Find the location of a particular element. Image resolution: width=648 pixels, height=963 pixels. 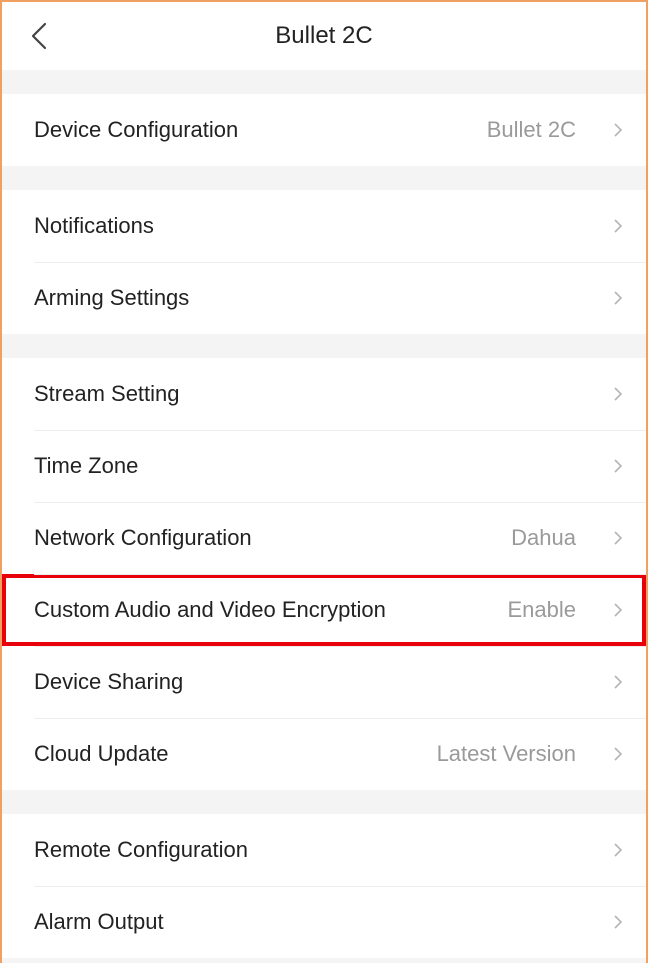

setting-row-cloud-update: Cloud Update Latest Version is located at coordinates (324, 754).